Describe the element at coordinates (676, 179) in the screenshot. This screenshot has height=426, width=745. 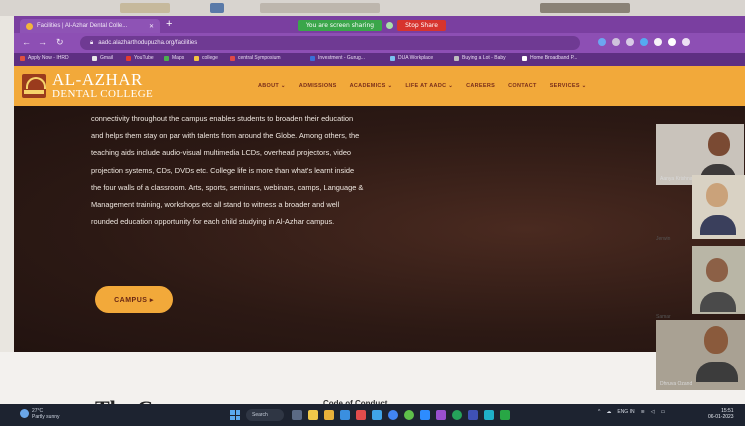
I see `participant-name: Aanya Krishna` at that location.